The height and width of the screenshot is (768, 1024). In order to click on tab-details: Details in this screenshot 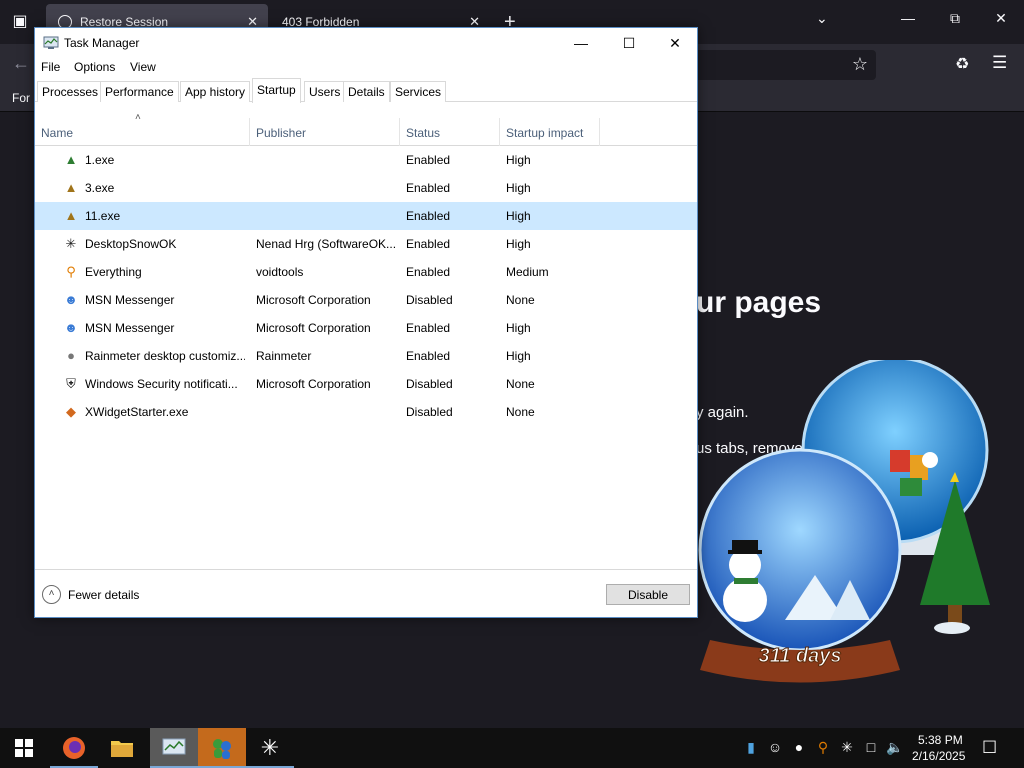, I will do `click(366, 91)`.